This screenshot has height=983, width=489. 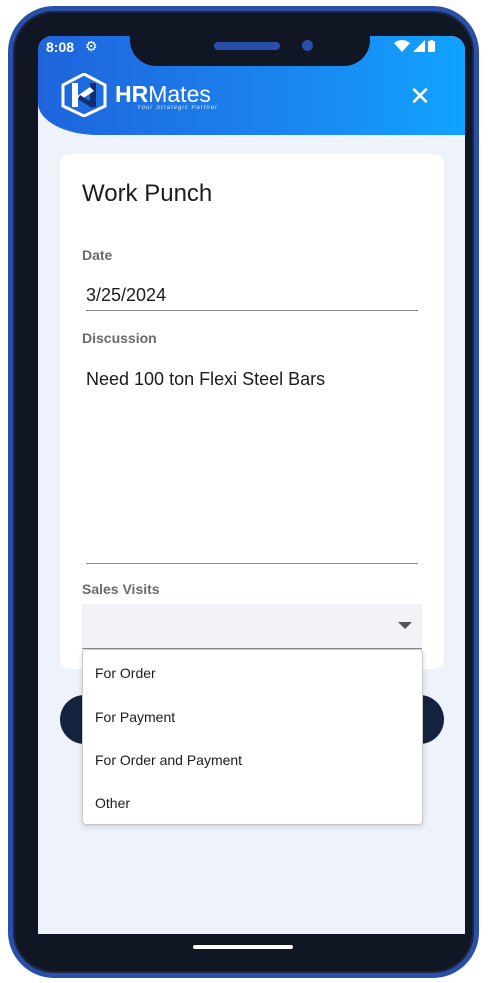 I want to click on signal-icon, so click(x=419, y=46).